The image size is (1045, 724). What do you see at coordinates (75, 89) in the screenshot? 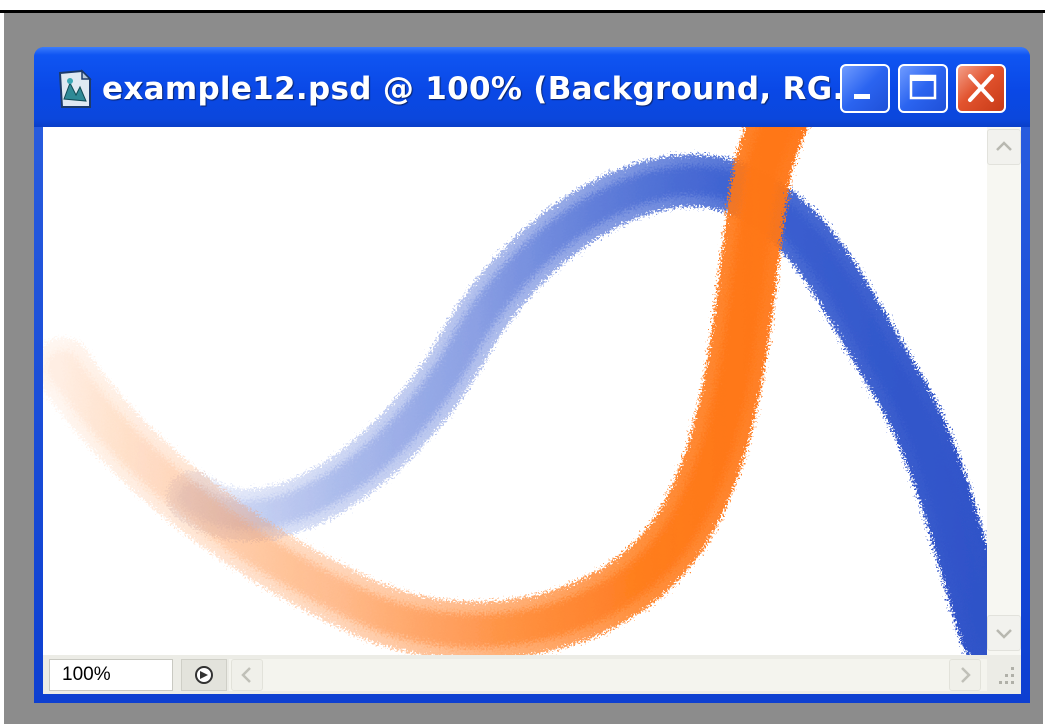
I see `psd-document-icon` at bounding box center [75, 89].